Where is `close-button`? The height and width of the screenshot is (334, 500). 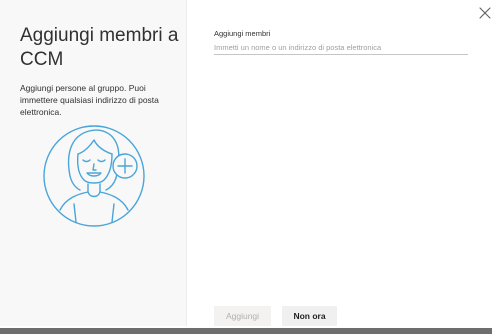
close-button is located at coordinates (485, 13).